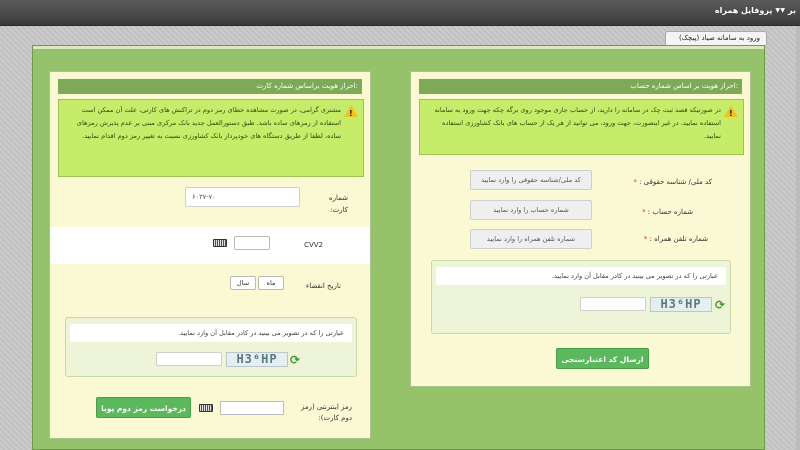  Describe the element at coordinates (338, 204) in the screenshot. I see `card-number-label: شماره کارت:` at that location.